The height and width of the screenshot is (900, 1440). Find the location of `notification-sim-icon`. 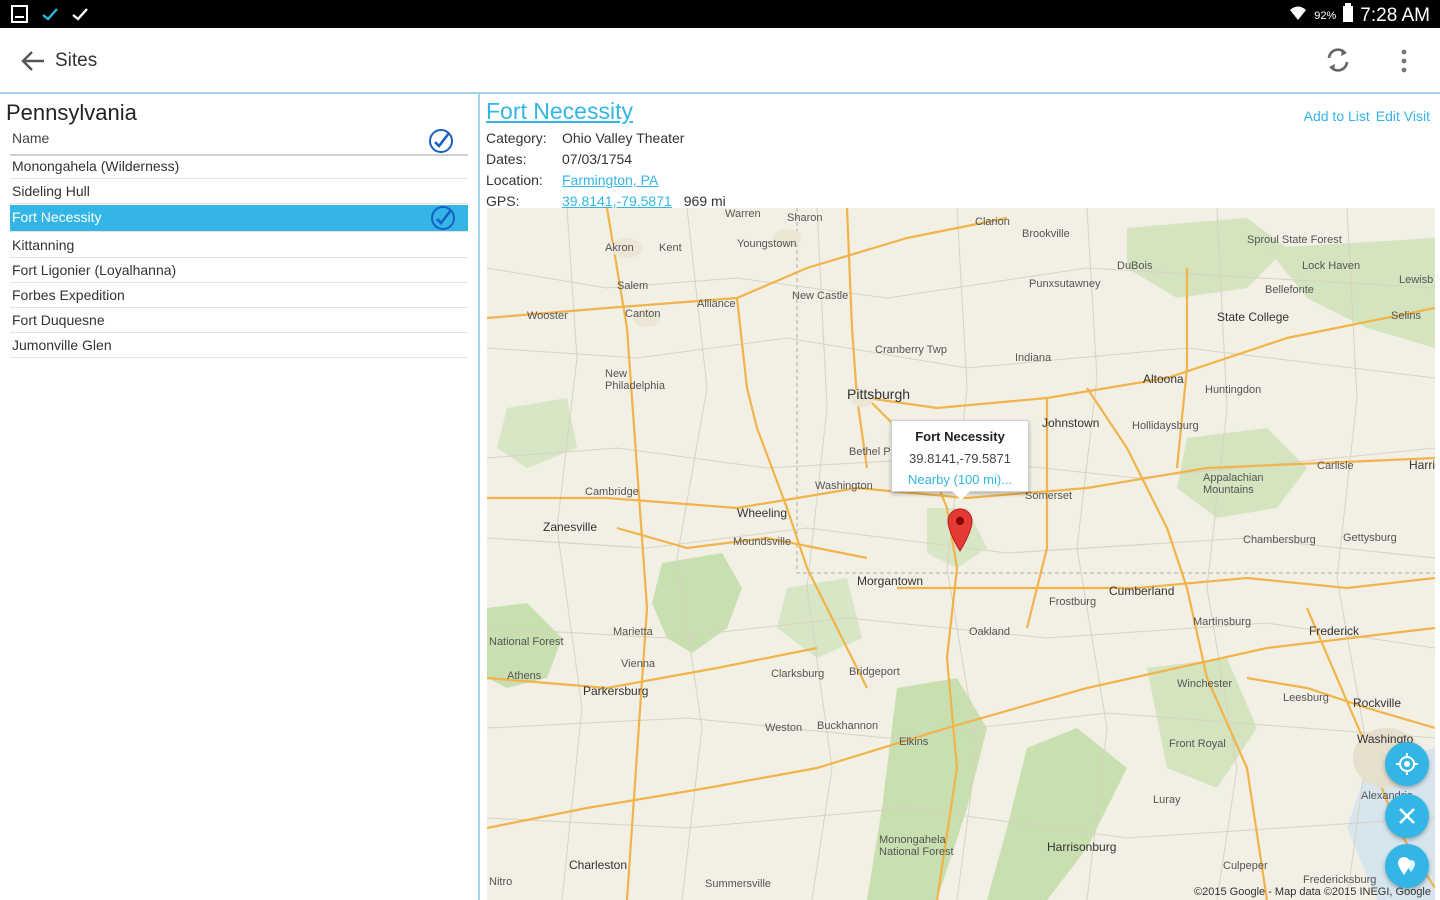

notification-sim-icon is located at coordinates (20, 16).